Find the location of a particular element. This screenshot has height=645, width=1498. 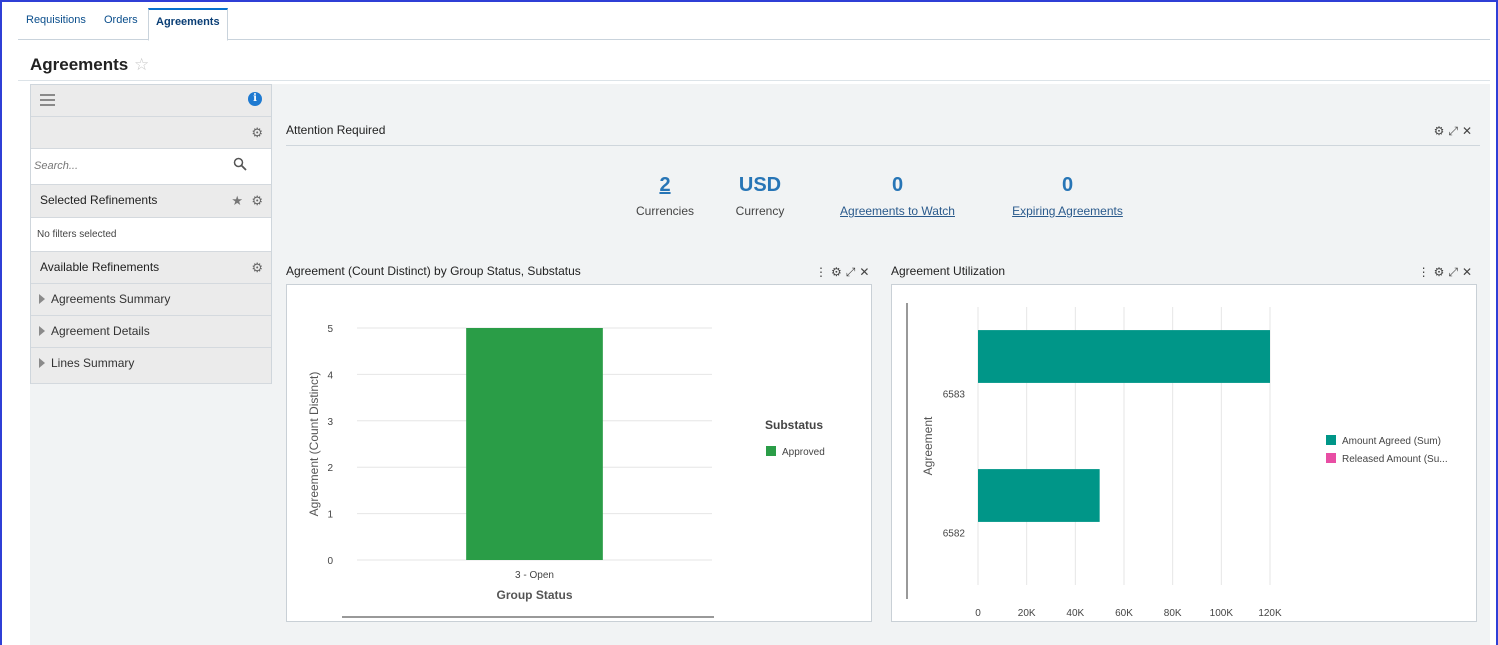

no-filters-text: No filters selected is located at coordinates (77, 234).